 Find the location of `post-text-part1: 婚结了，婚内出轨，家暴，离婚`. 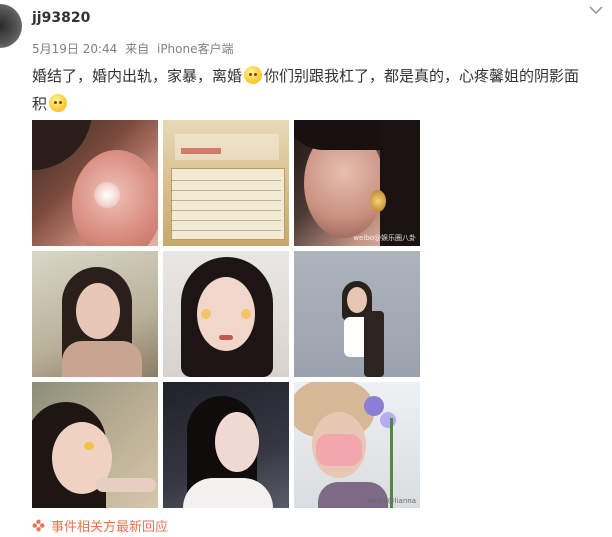

post-text-part1: 婚结了，婚内出轨，家暴，离婚 is located at coordinates (137, 76).